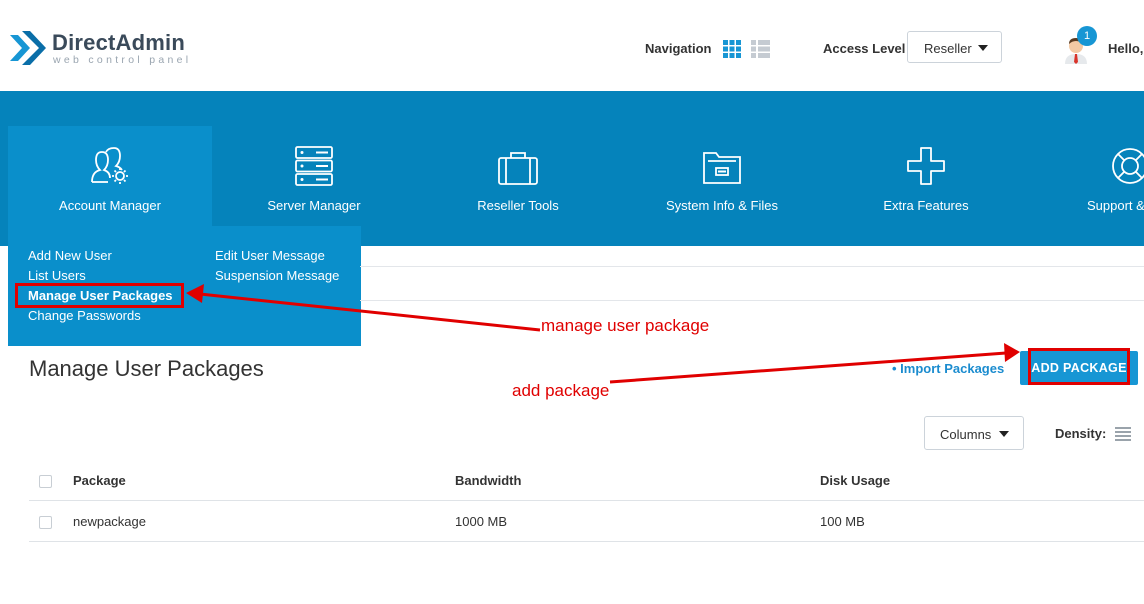 The width and height of the screenshot is (1144, 604). What do you see at coordinates (926, 166) in the screenshot?
I see `plus-icon` at bounding box center [926, 166].